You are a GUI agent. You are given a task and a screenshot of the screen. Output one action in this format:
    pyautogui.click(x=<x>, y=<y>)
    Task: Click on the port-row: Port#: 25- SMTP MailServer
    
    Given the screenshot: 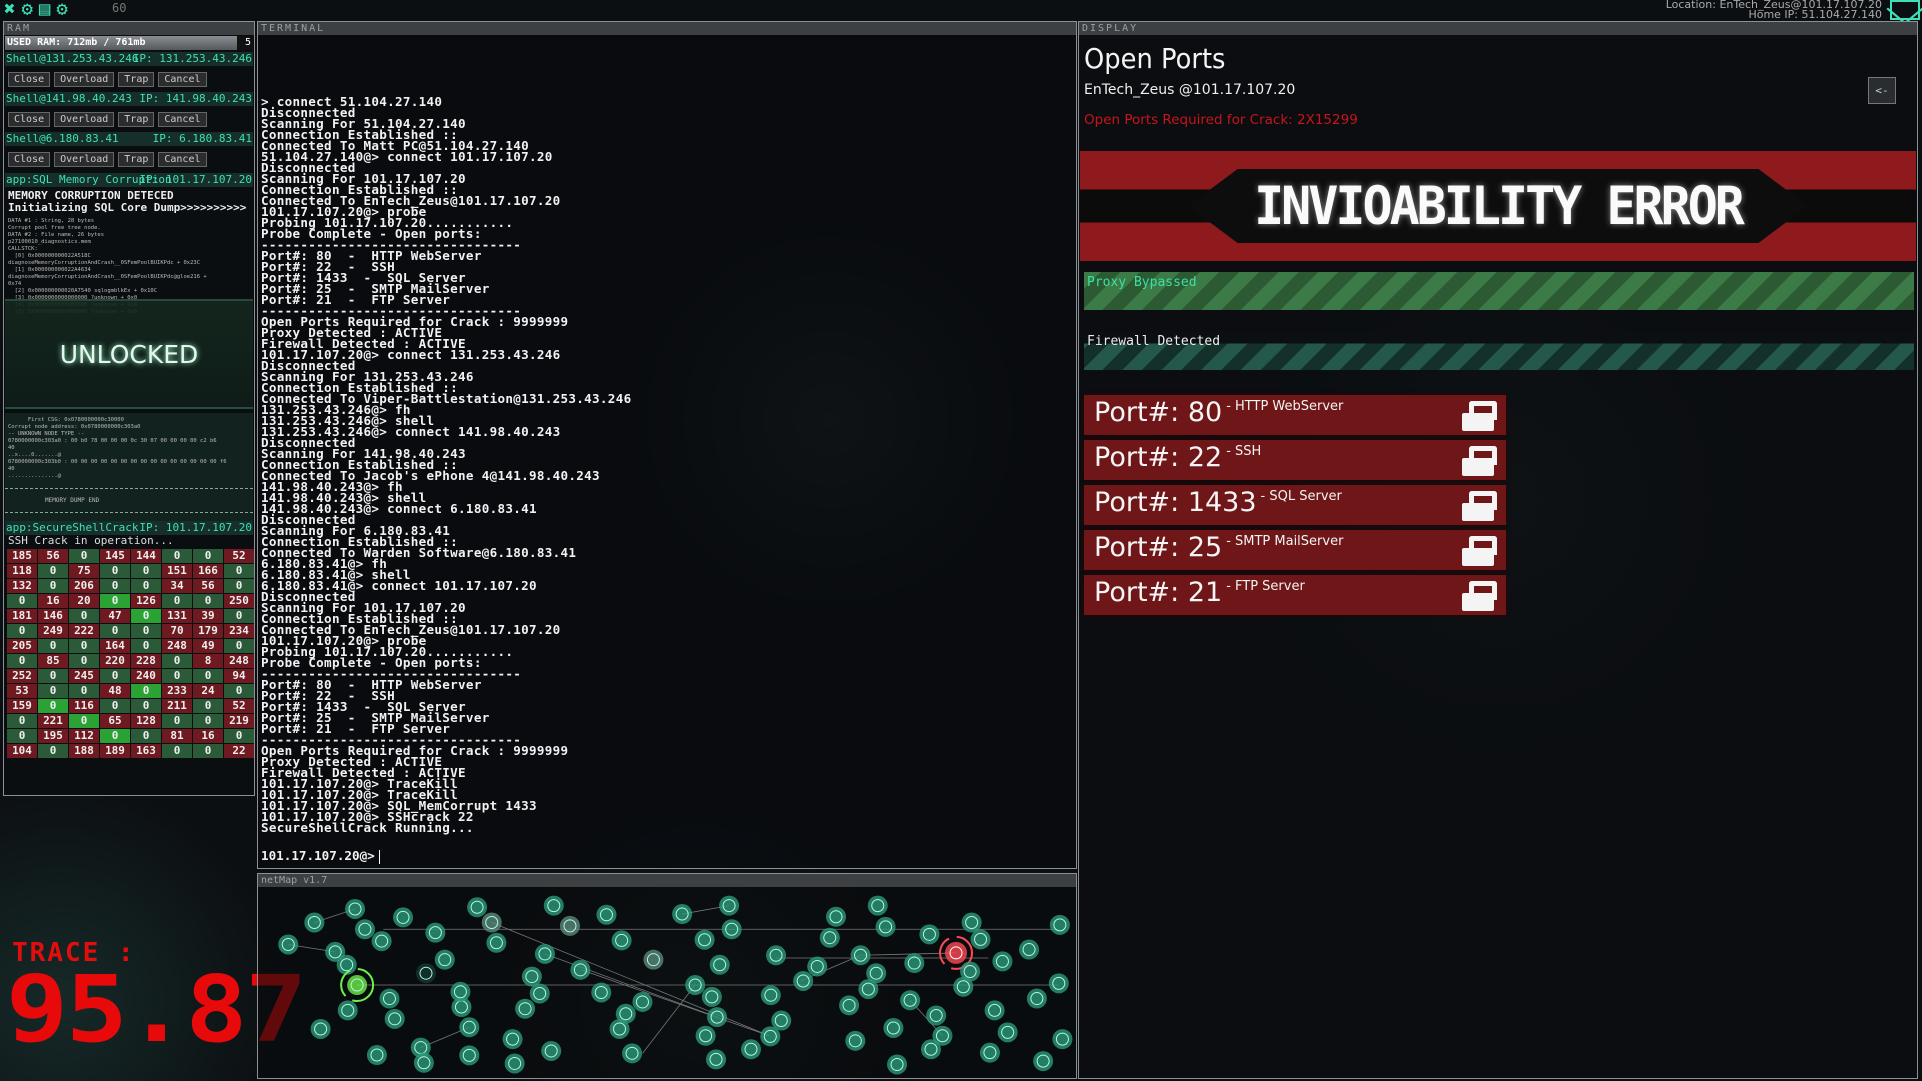 What is the action you would take?
    pyautogui.click(x=1295, y=550)
    